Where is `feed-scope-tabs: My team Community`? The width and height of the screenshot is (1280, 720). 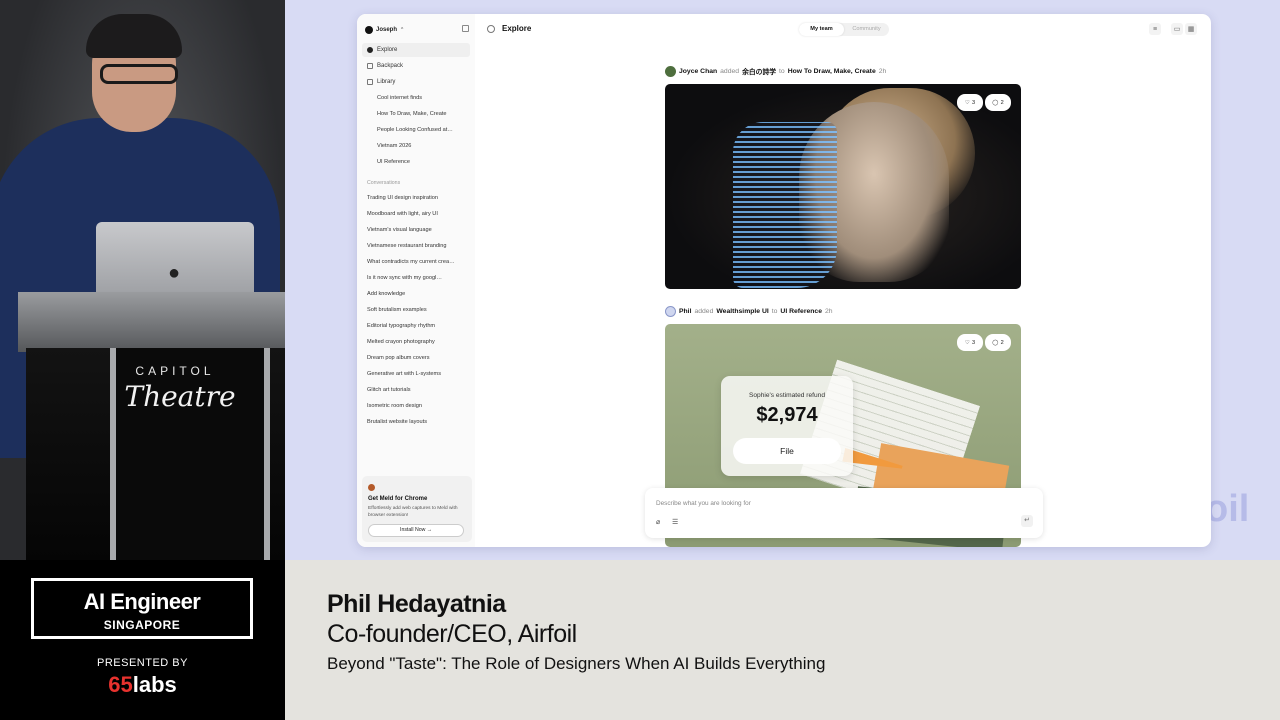
feed-scope-tabs: My team Community is located at coordinates (844, 29).